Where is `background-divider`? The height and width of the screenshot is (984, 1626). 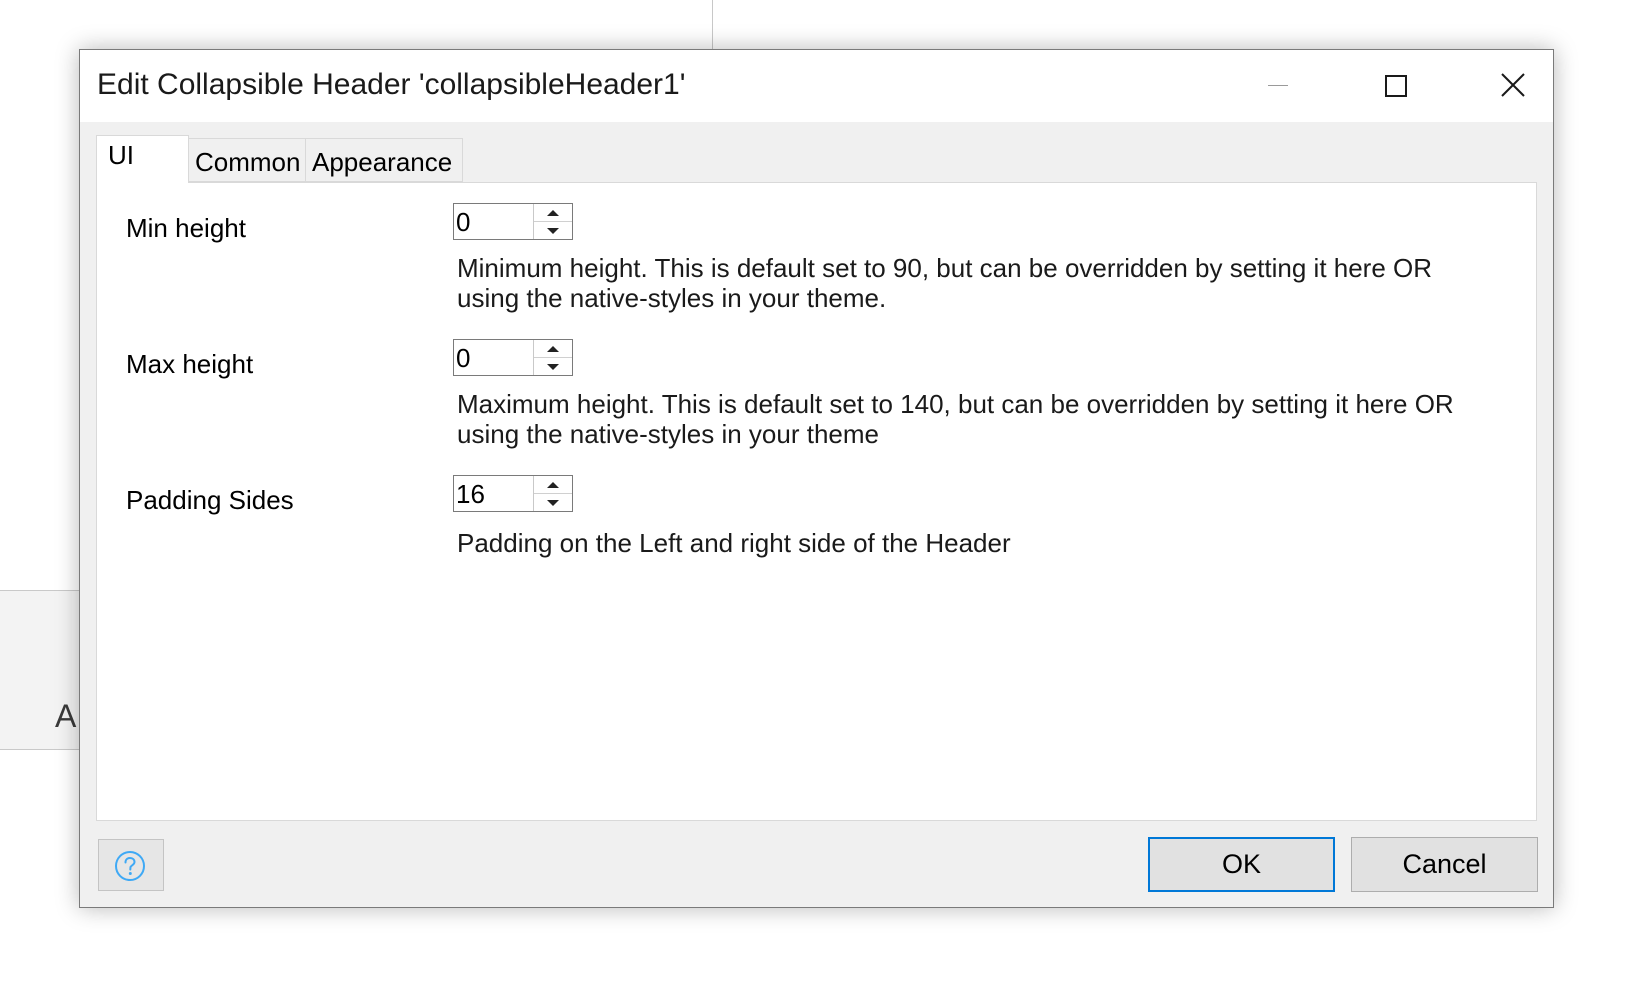
background-divider is located at coordinates (712, 25).